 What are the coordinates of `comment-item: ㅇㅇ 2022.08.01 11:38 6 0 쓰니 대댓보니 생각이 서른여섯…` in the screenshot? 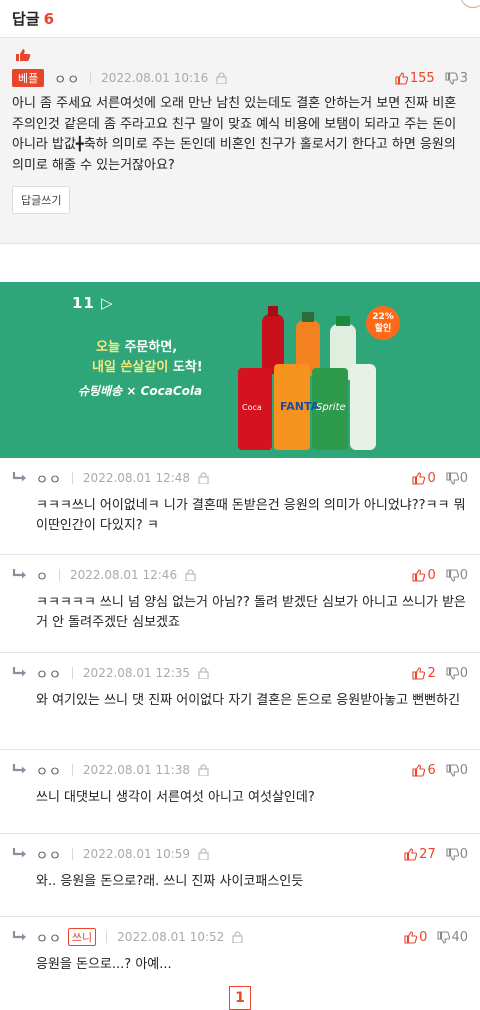 It's located at (240, 792).